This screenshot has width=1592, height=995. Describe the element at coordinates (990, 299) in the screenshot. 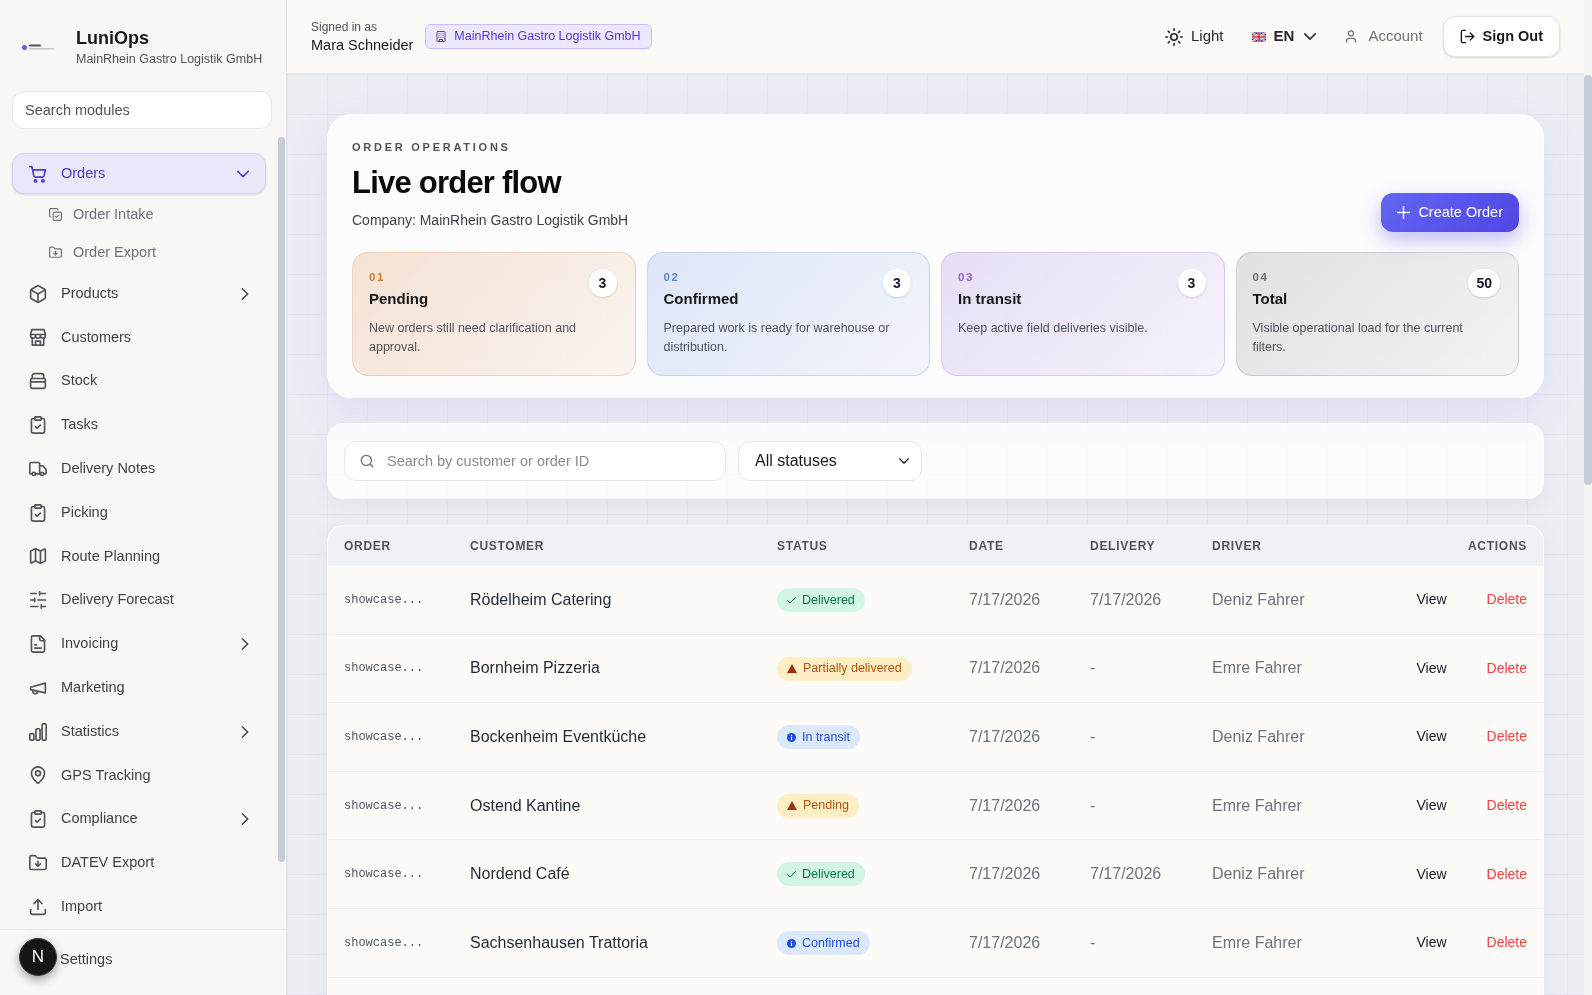

I see `stat-title: In transit` at that location.